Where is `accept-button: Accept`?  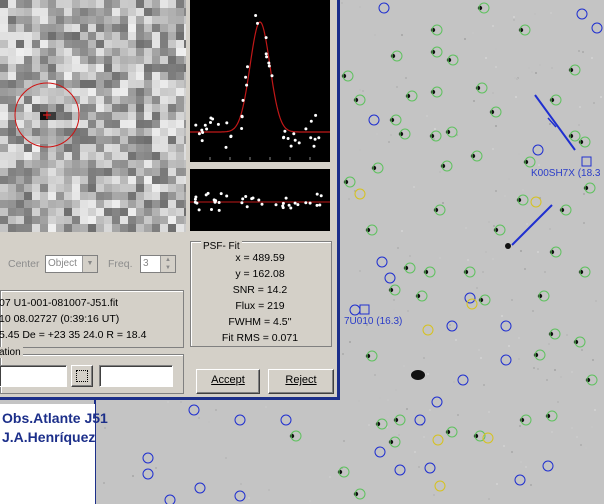
accept-button: Accept is located at coordinates (228, 381).